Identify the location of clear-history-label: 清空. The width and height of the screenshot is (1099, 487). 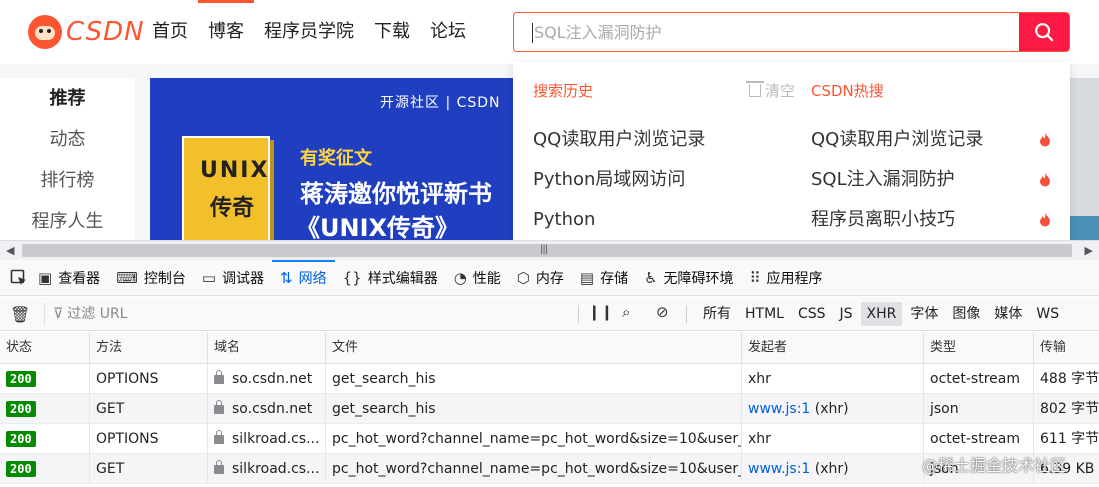
(779, 91).